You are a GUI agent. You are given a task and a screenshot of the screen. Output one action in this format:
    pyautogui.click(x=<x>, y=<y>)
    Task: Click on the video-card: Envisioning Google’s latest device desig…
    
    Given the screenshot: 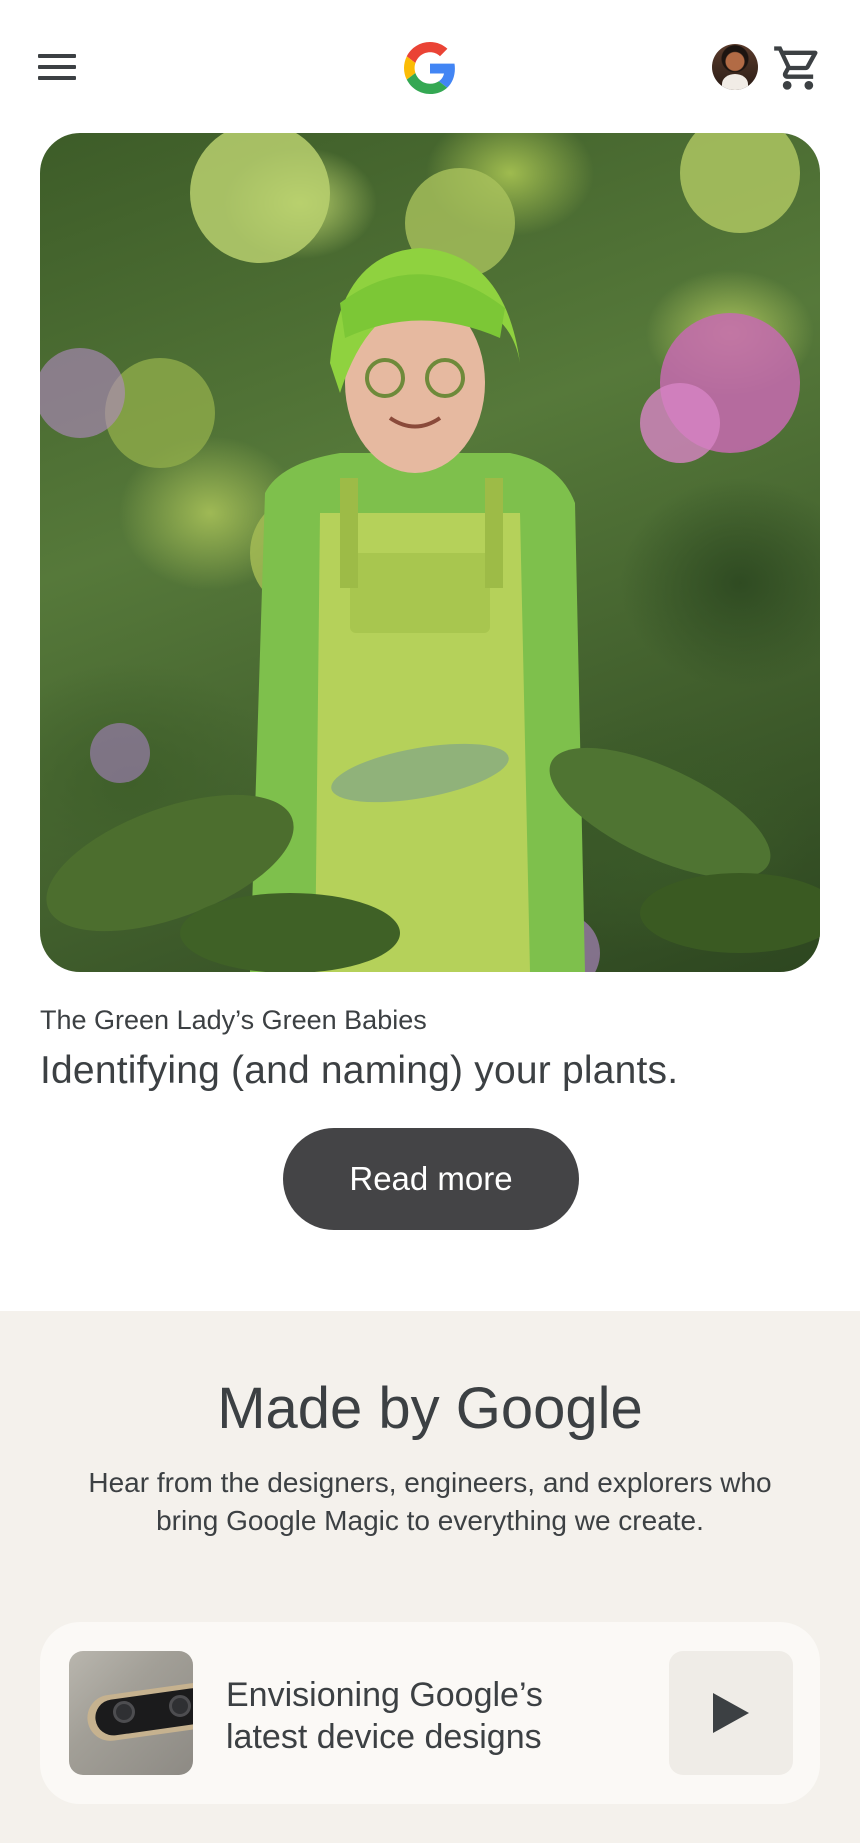 What is the action you would take?
    pyautogui.click(x=430, y=1713)
    